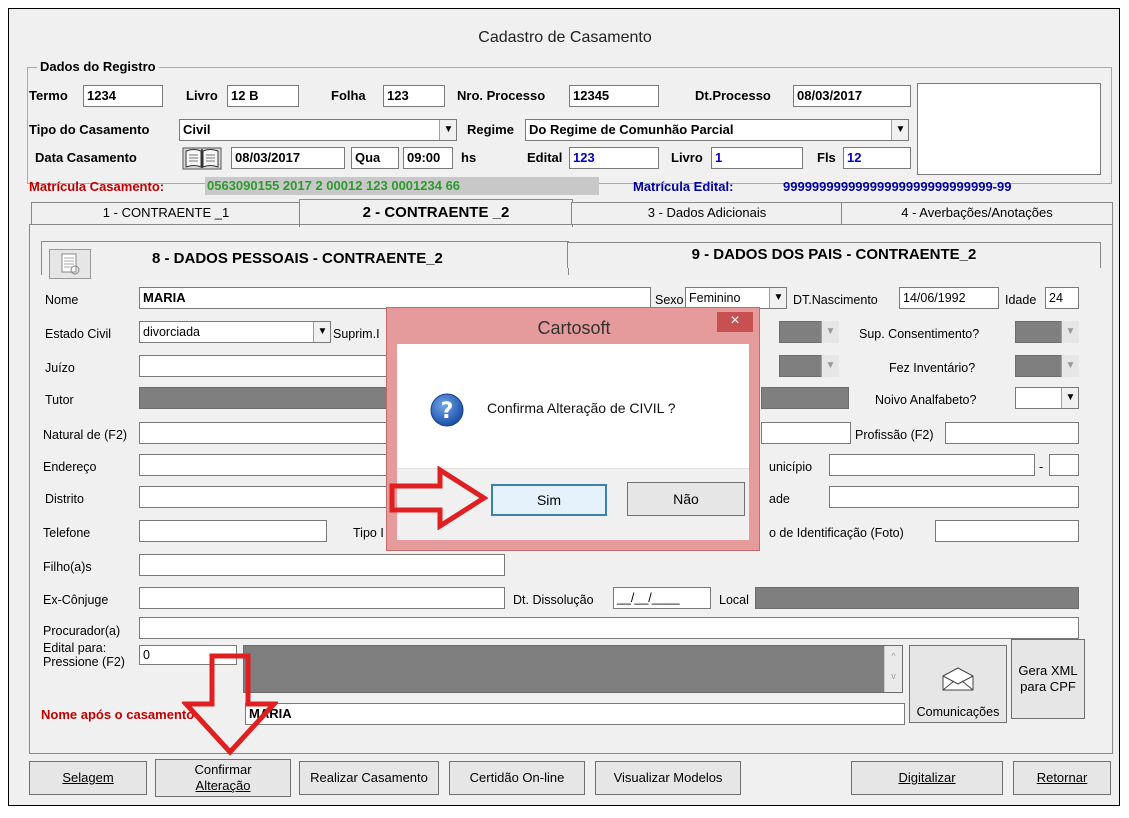 The height and width of the screenshot is (818, 1129). What do you see at coordinates (835, 300) in the screenshot?
I see `dt-nascimento-label: DT.Nascimento` at bounding box center [835, 300].